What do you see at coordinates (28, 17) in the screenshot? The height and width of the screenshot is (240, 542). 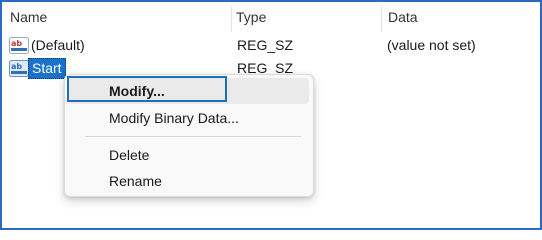 I see `column-header-name: Name` at bounding box center [28, 17].